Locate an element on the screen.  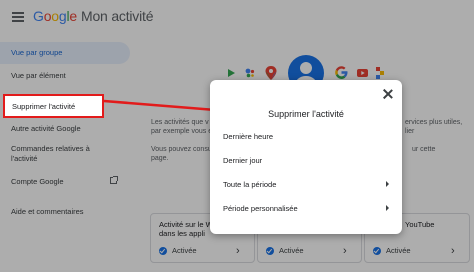
dialog-title: Supprimer l'activité is located at coordinates (306, 114).